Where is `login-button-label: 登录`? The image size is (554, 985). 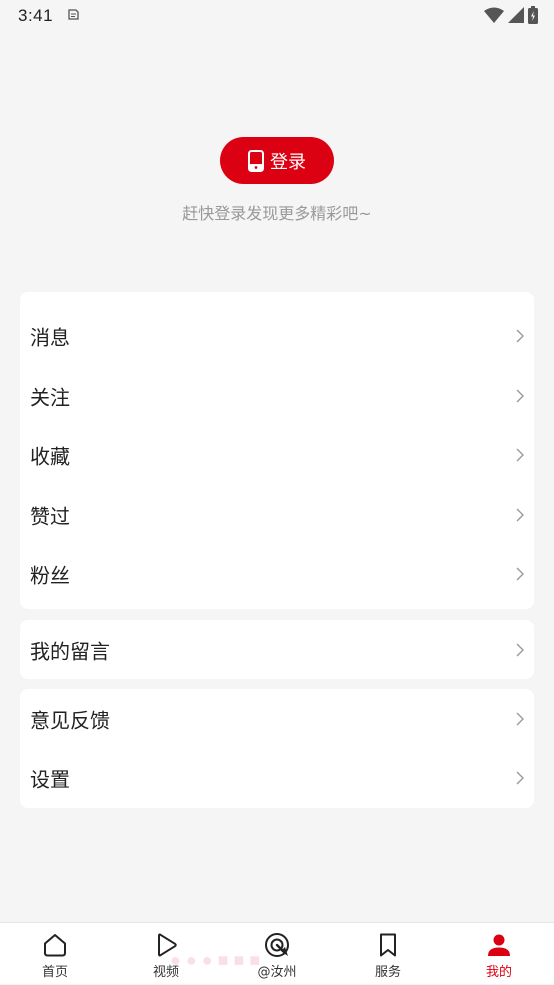 login-button-label: 登录 is located at coordinates (288, 162).